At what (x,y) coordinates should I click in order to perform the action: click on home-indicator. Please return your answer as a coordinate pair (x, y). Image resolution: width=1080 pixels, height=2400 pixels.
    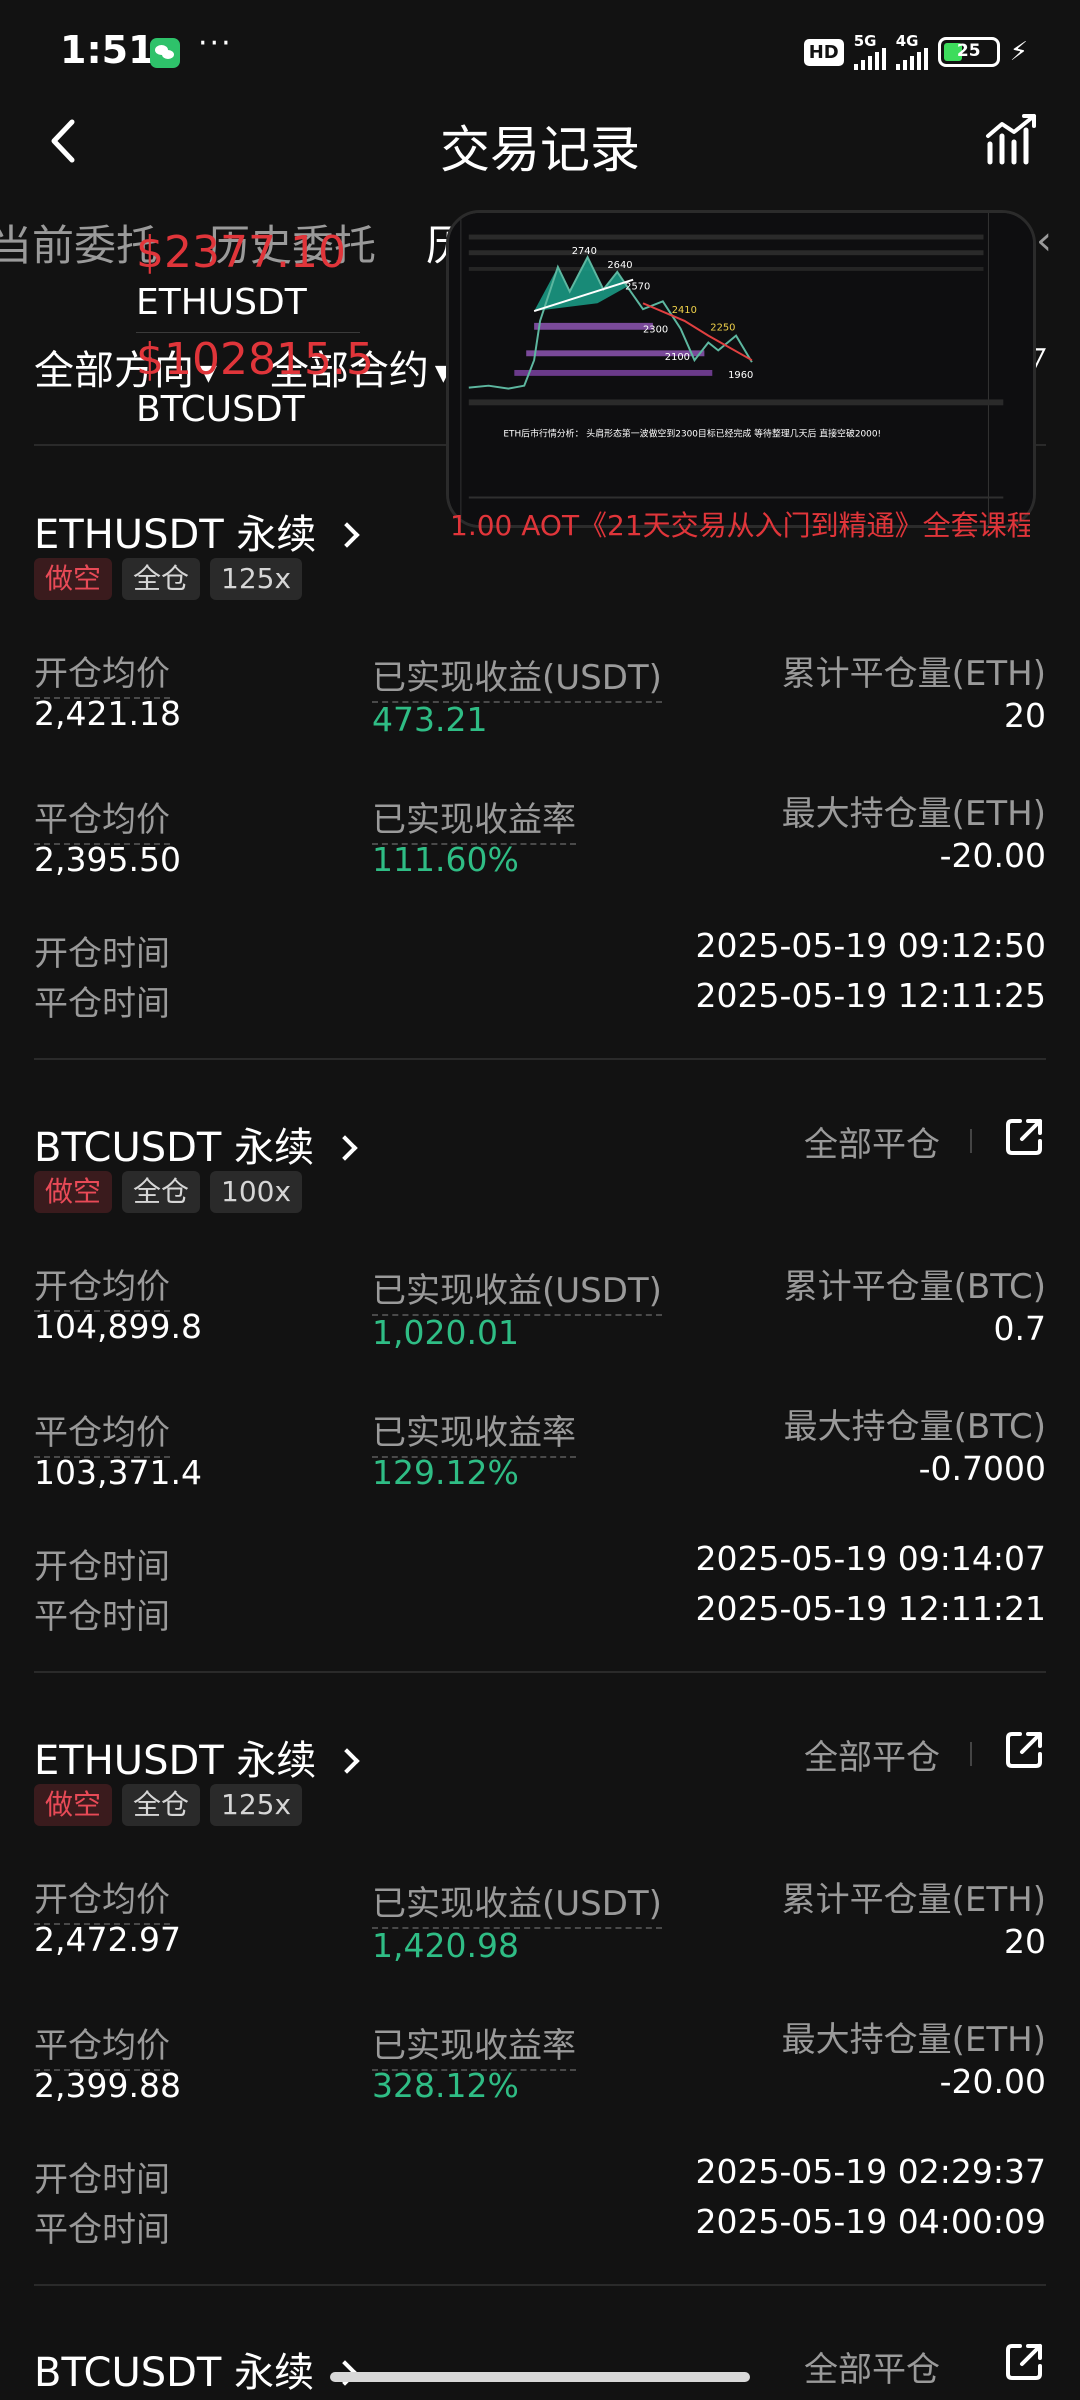
    Looking at the image, I should click on (540, 2377).